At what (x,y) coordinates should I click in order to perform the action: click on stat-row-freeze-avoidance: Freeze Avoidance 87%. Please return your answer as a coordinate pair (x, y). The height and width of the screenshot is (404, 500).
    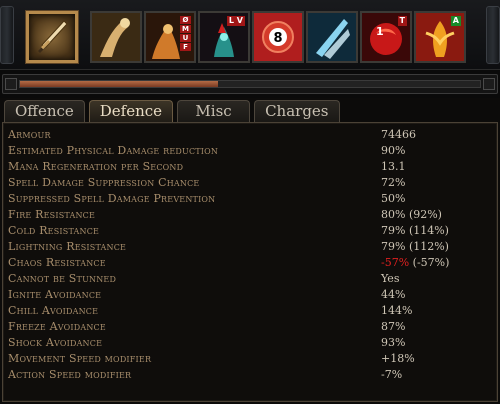
    Looking at the image, I should click on (250, 327).